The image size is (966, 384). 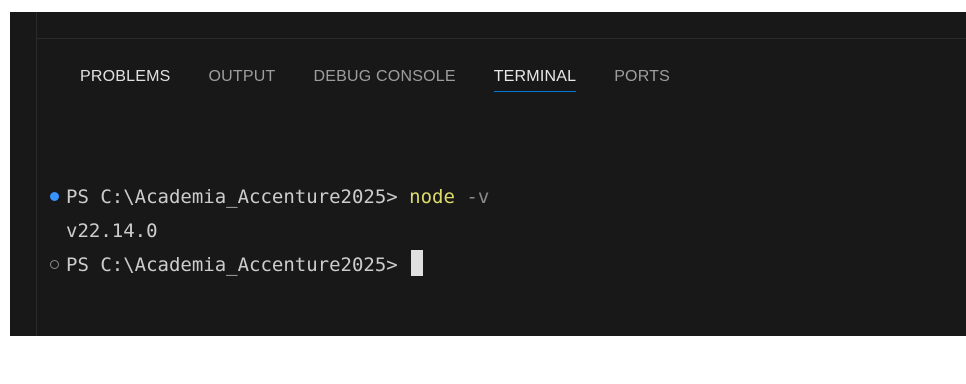 I want to click on terminal-line: PS C:\Academia_Accenture2025> node -v, so click(x=269, y=197).